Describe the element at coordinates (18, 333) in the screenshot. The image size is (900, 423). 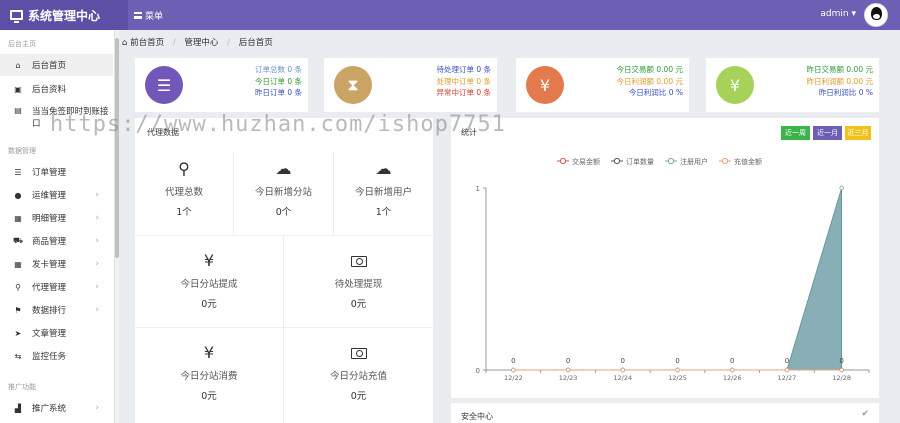
I see `send-icon: ➤` at that location.